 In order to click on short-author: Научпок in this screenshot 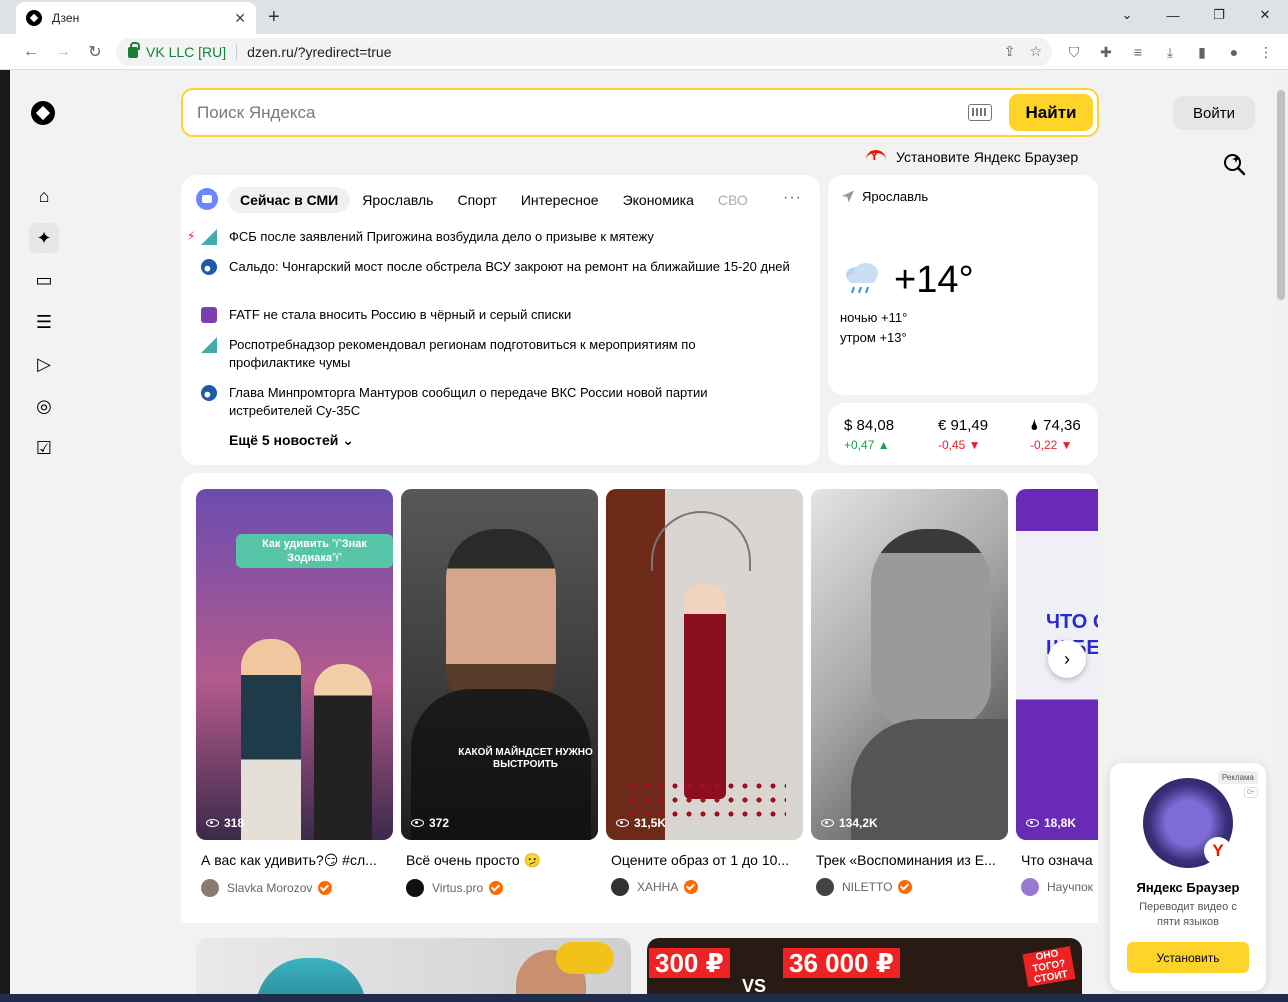, I will do `click(1057, 887)`.